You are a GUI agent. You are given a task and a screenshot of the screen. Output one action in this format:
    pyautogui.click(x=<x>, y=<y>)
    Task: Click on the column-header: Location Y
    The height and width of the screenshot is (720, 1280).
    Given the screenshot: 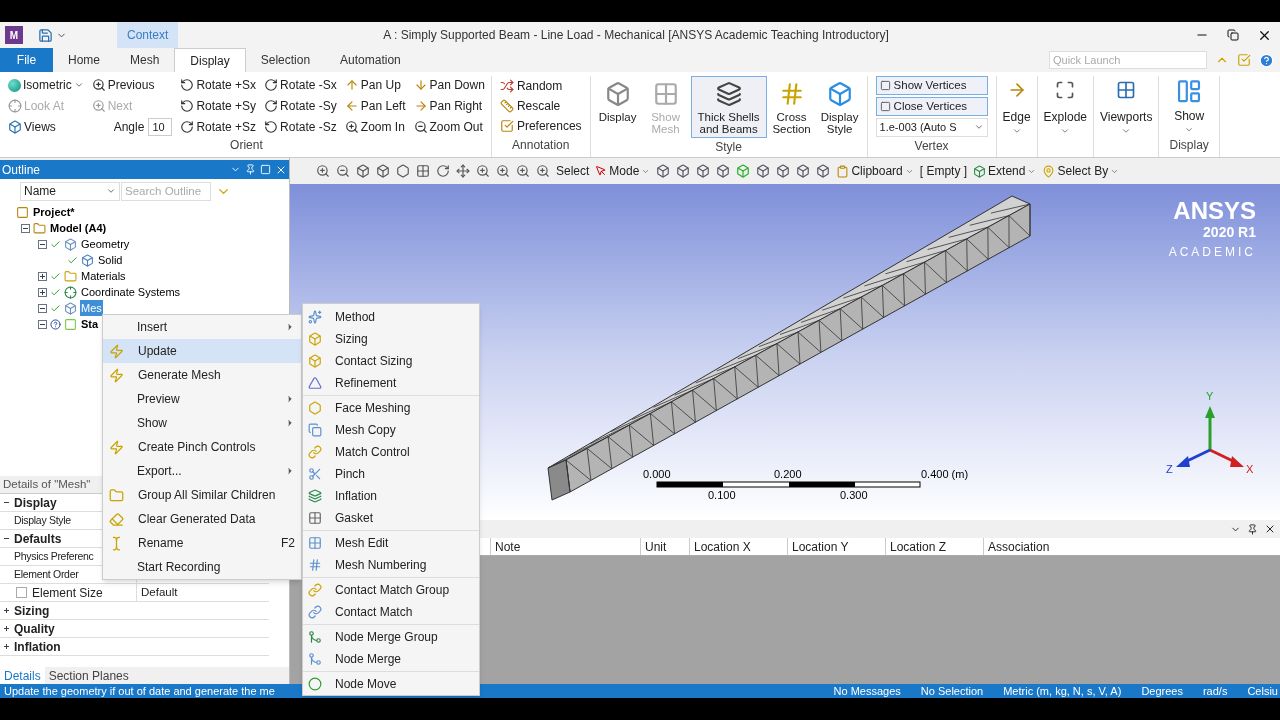 What is the action you would take?
    pyautogui.click(x=836, y=546)
    